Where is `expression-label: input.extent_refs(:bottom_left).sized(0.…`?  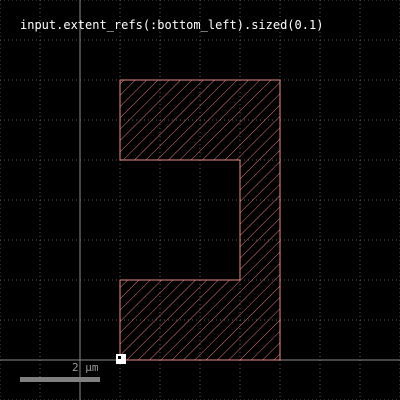 expression-label: input.extent_refs(:bottom_left).sized(0.… is located at coordinates (172, 25).